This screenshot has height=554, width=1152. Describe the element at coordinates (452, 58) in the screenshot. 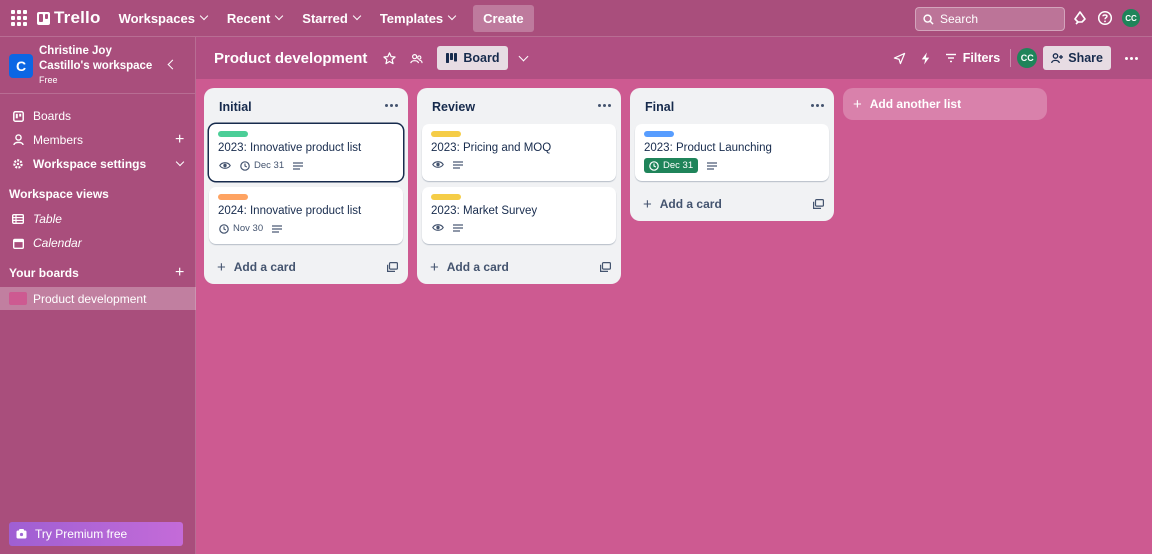

I see `board-view-icon` at that location.